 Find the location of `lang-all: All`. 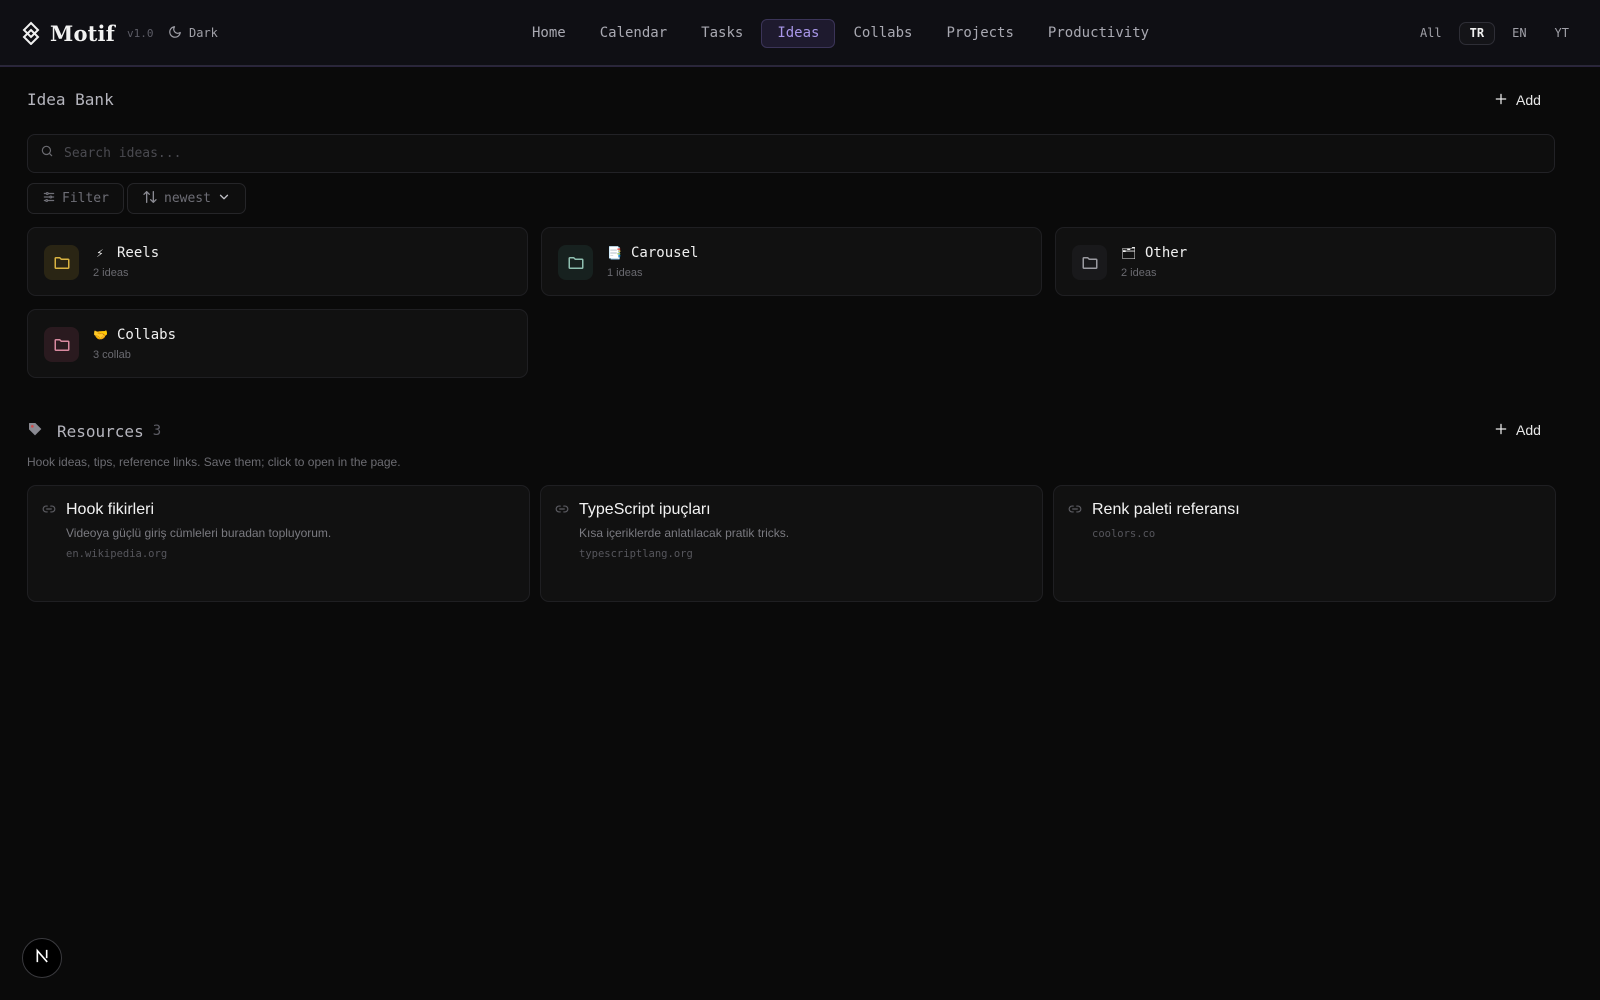

lang-all: All is located at coordinates (1431, 33).